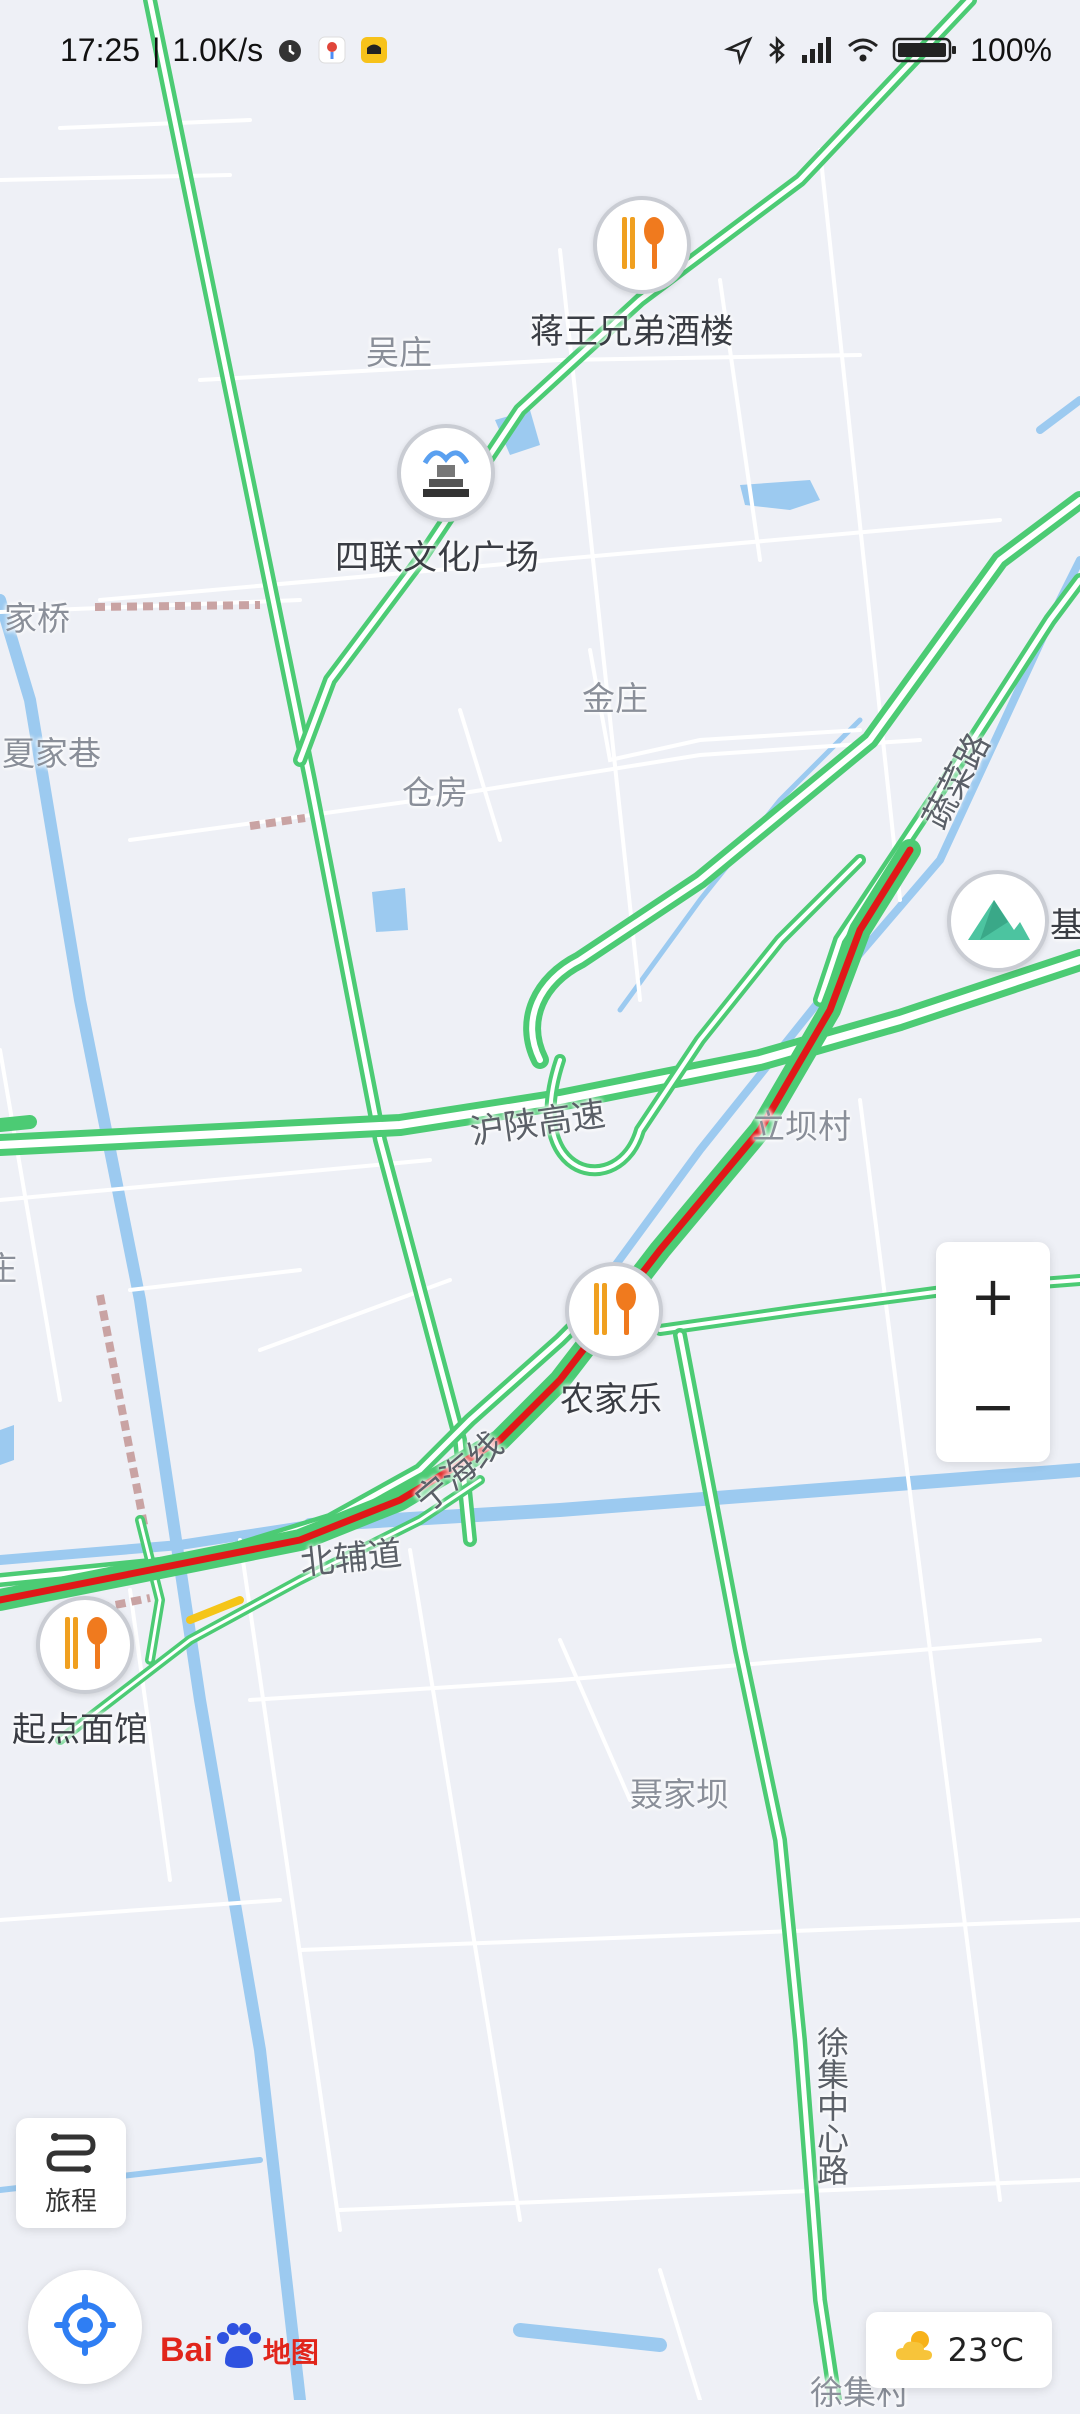  Describe the element at coordinates (290, 50) in the screenshot. I see `alarm-icon` at that location.